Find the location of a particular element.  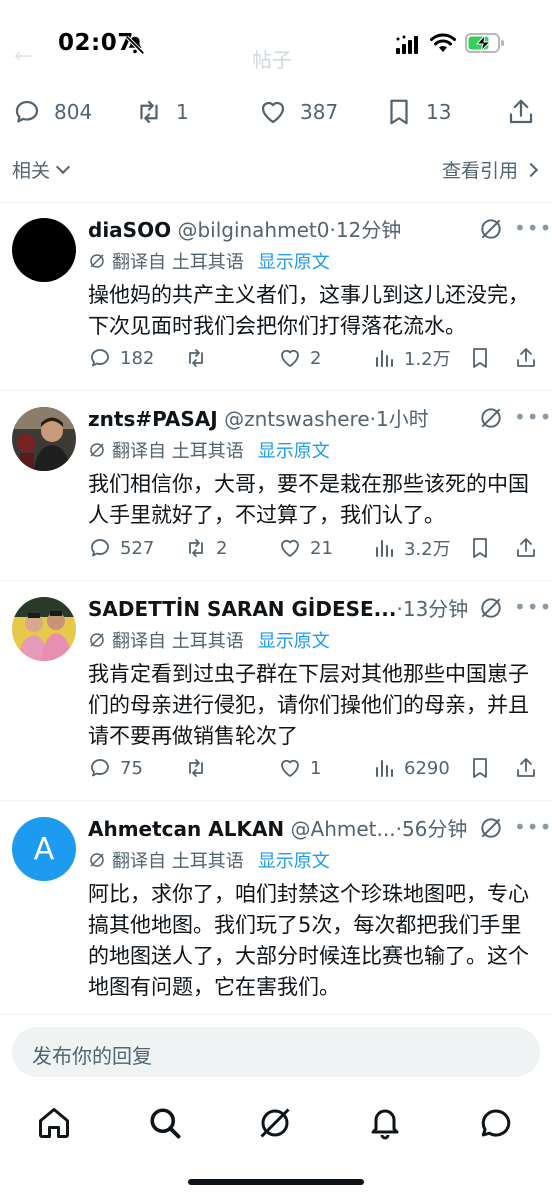

author-handle: @zntswashere is located at coordinates (297, 419).